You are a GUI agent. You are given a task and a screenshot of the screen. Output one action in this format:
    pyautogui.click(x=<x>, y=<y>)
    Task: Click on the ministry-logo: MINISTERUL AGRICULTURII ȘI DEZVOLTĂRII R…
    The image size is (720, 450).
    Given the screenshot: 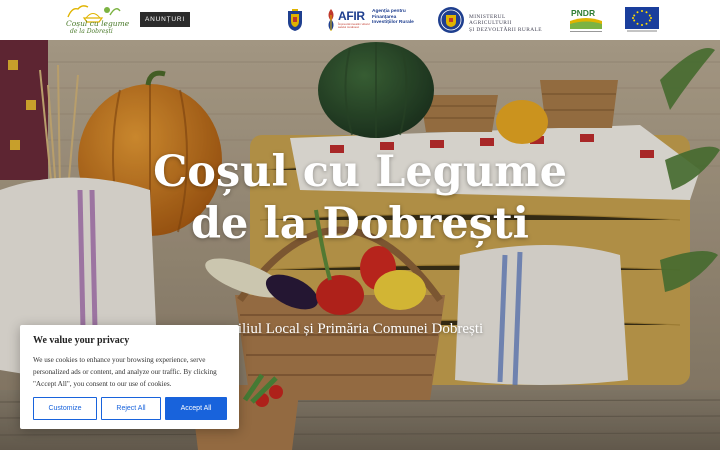 What is the action you would take?
    pyautogui.click(x=493, y=20)
    